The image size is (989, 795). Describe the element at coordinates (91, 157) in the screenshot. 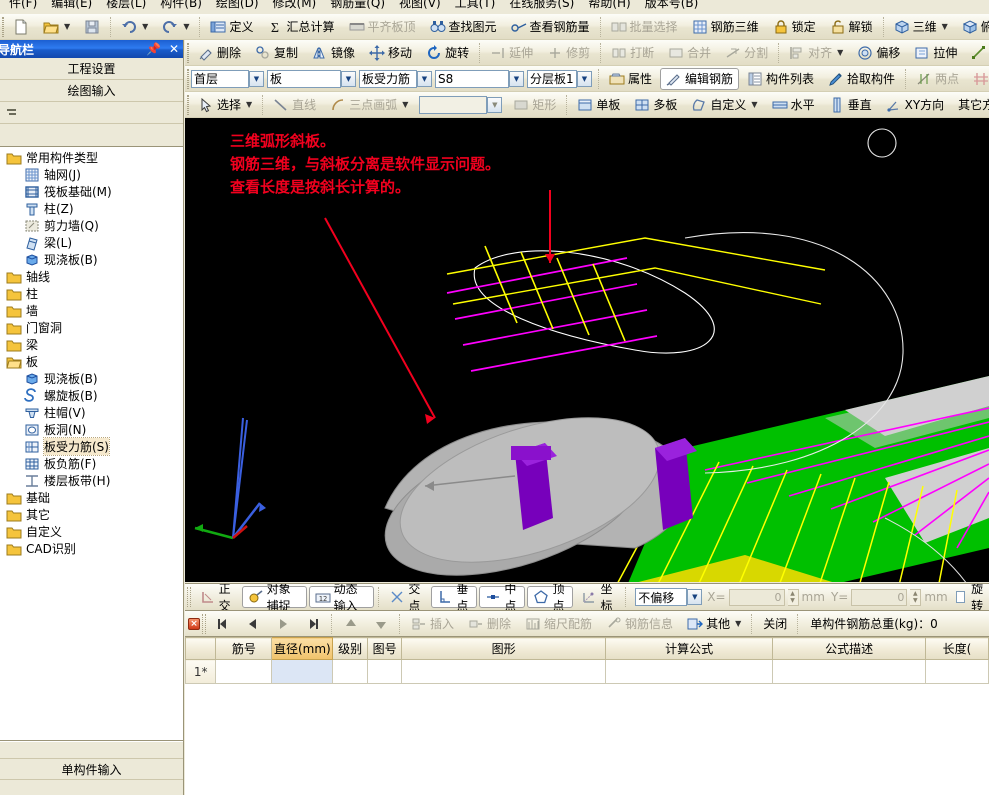

I see `tree-item-0: 常用构件类型` at that location.